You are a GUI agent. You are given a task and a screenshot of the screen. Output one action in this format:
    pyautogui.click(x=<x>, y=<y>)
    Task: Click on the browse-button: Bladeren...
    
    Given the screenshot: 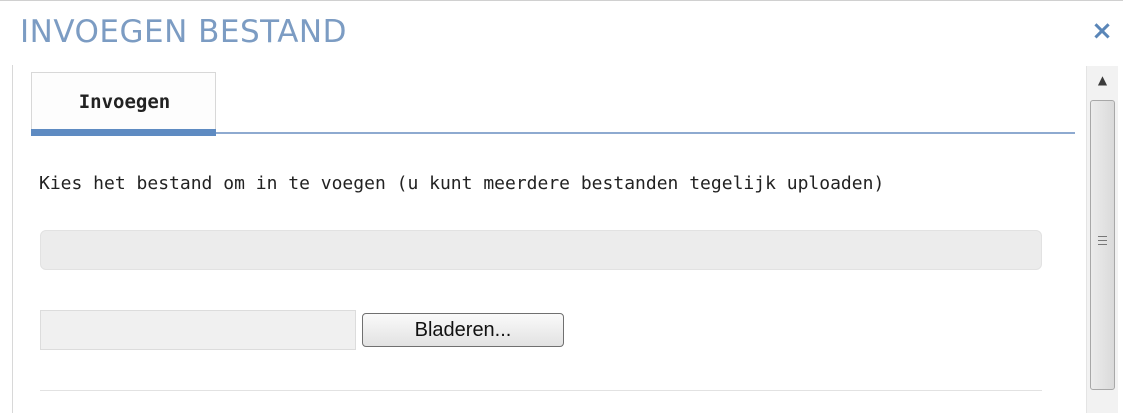 What is the action you would take?
    pyautogui.click(x=463, y=330)
    